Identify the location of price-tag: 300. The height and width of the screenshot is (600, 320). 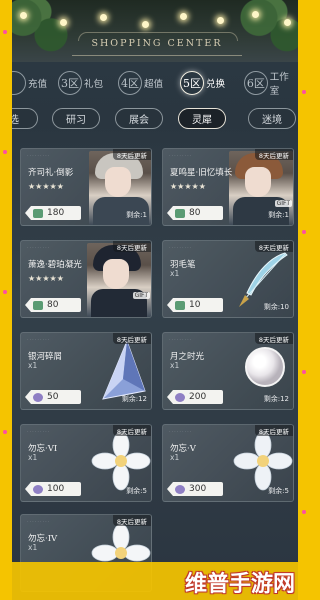
(195, 489).